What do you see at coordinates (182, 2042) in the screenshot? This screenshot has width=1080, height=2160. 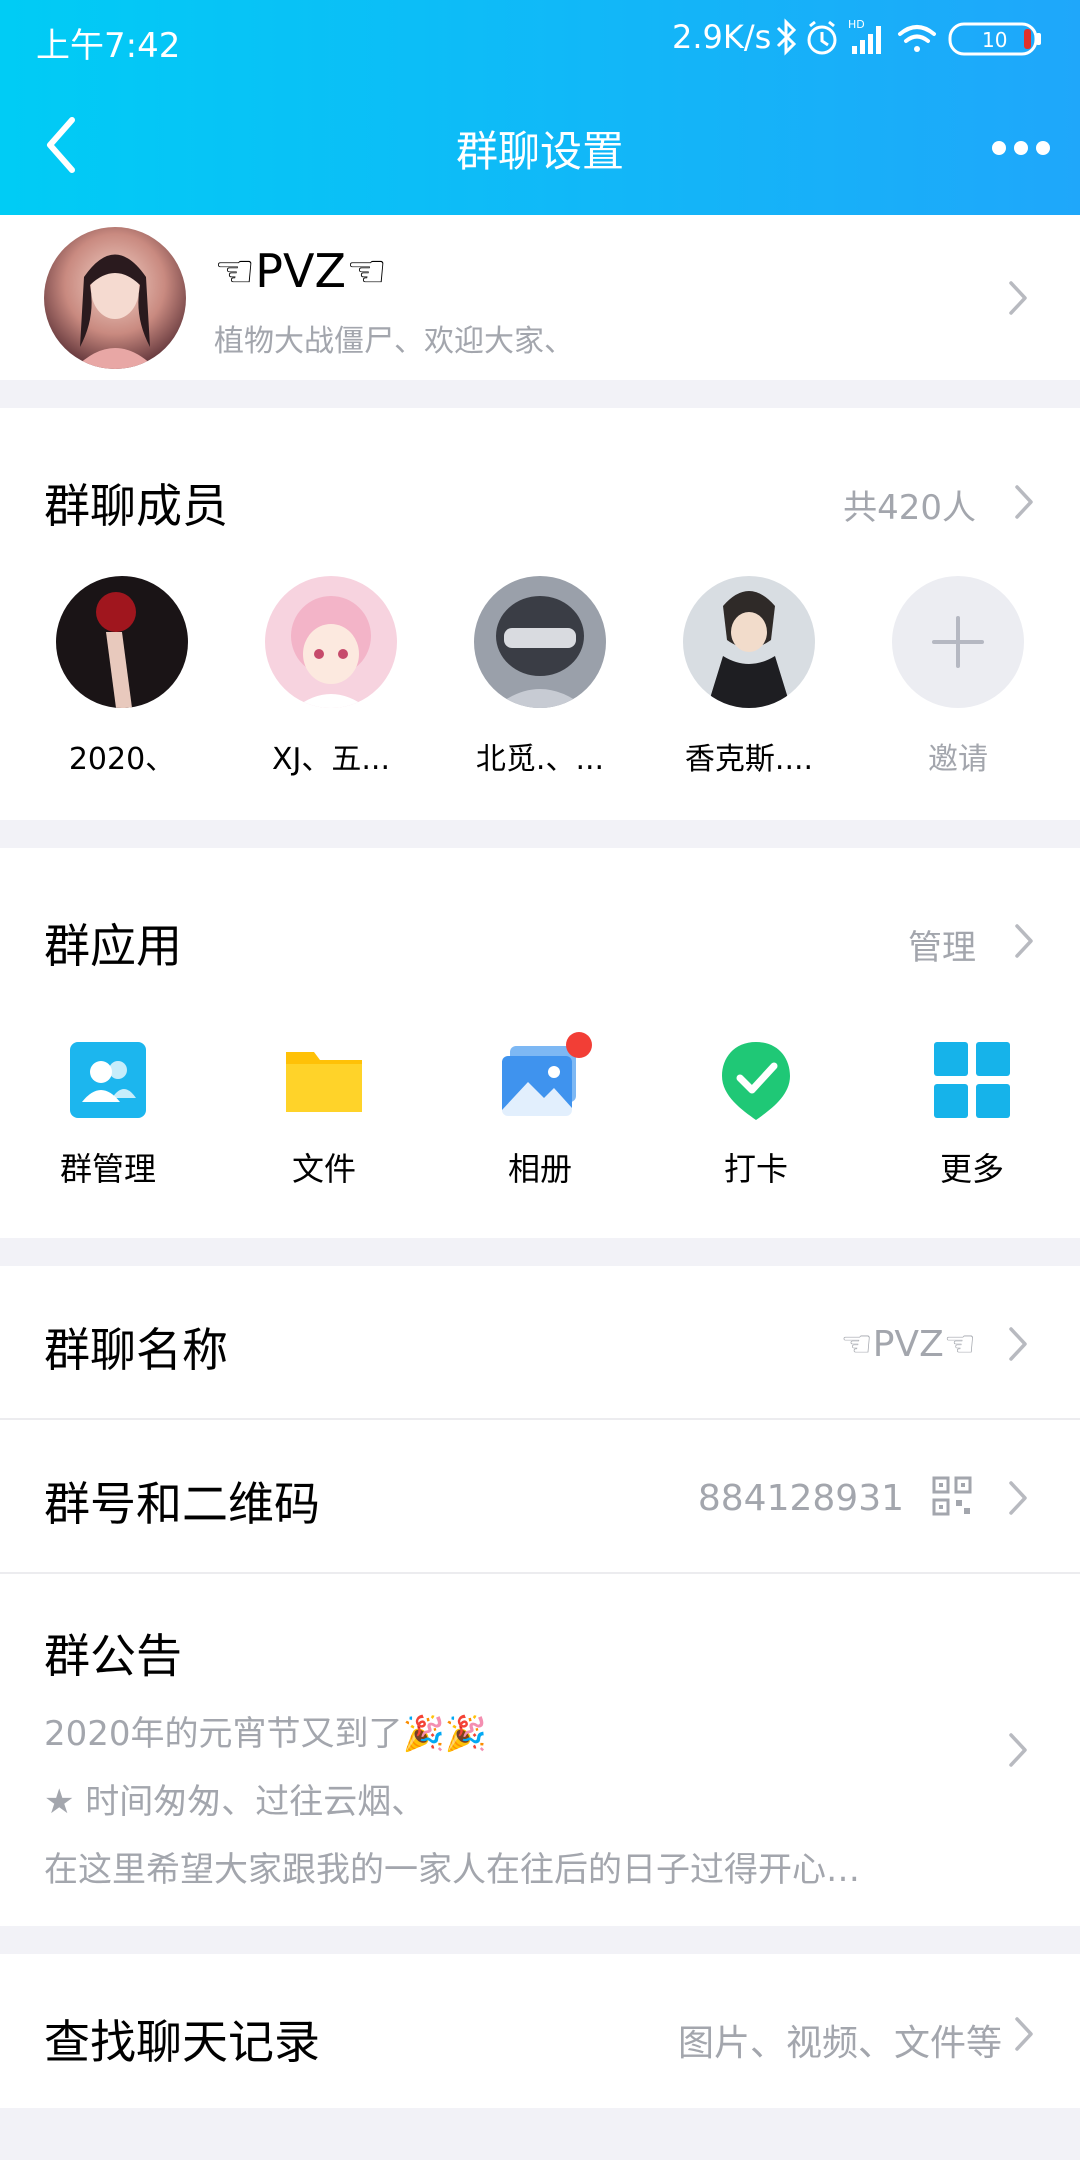 I see `search-history-label: 查找聊天记录` at bounding box center [182, 2042].